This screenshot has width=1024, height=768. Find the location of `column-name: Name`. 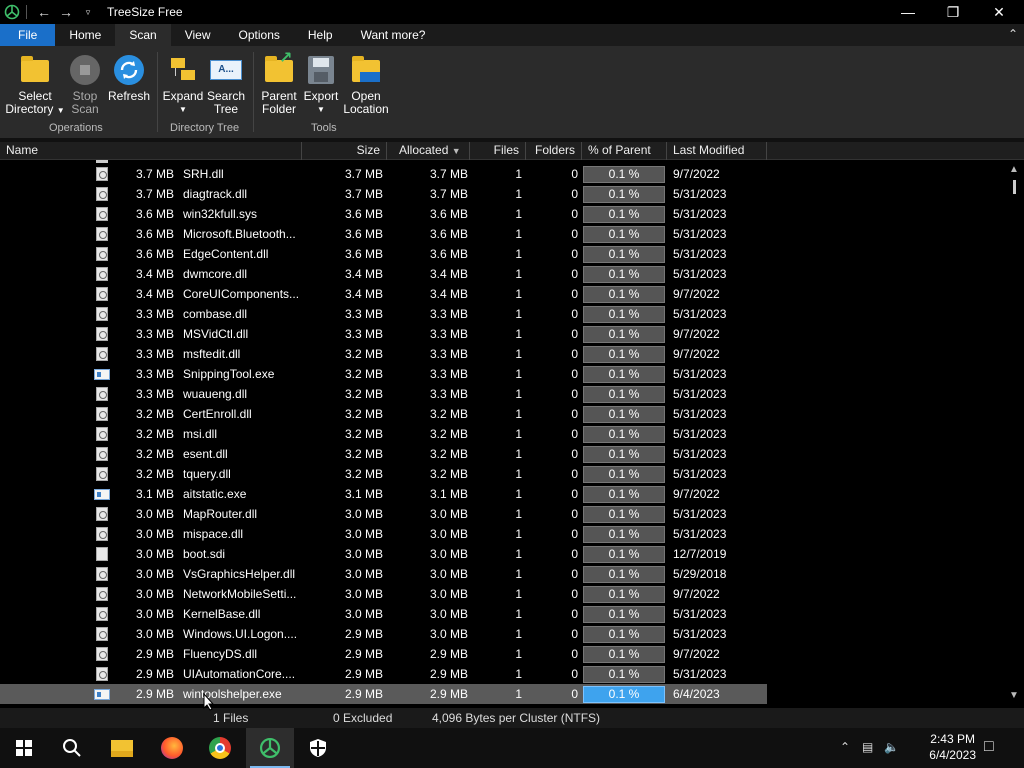

column-name: Name is located at coordinates (151, 151).